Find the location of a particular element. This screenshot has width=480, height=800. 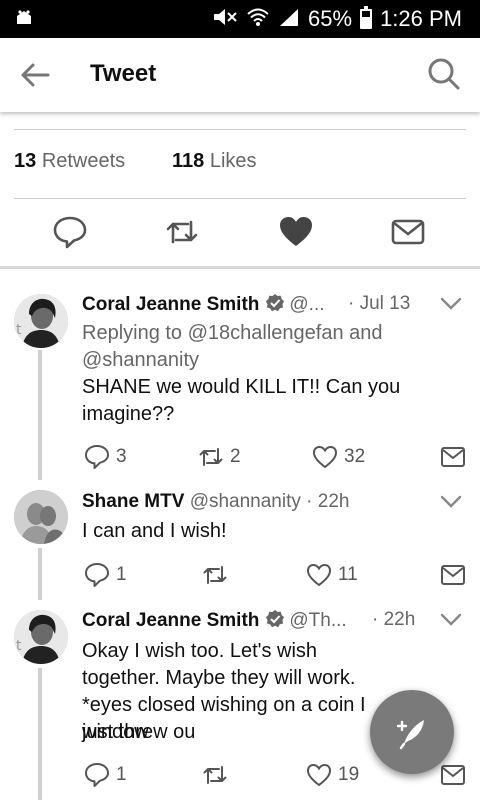

reply-count: 3 is located at coordinates (121, 456).